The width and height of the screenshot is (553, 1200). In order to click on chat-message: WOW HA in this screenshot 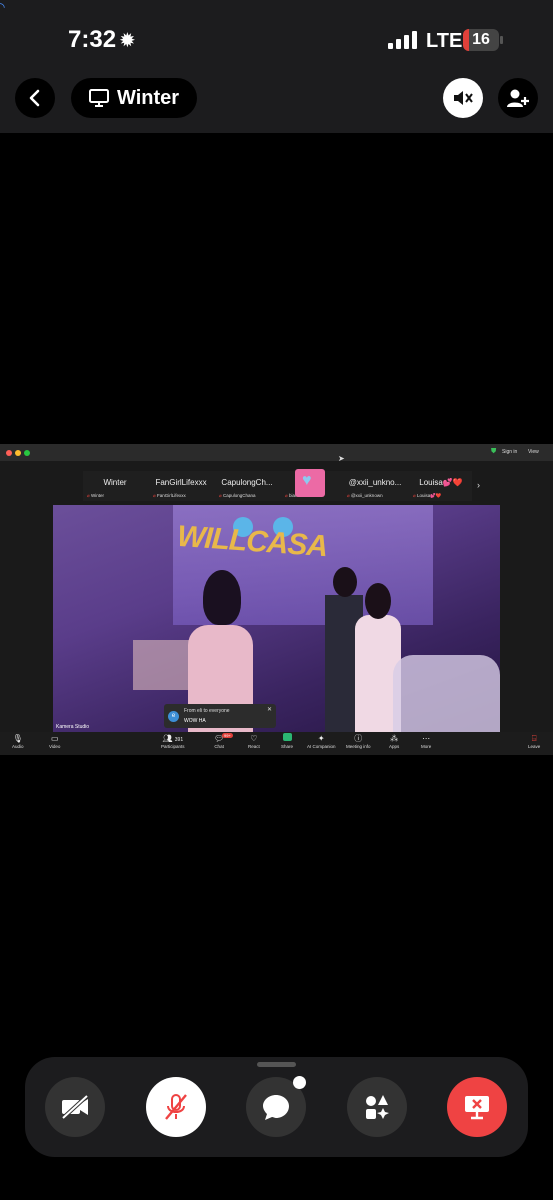, I will do `click(195, 721)`.